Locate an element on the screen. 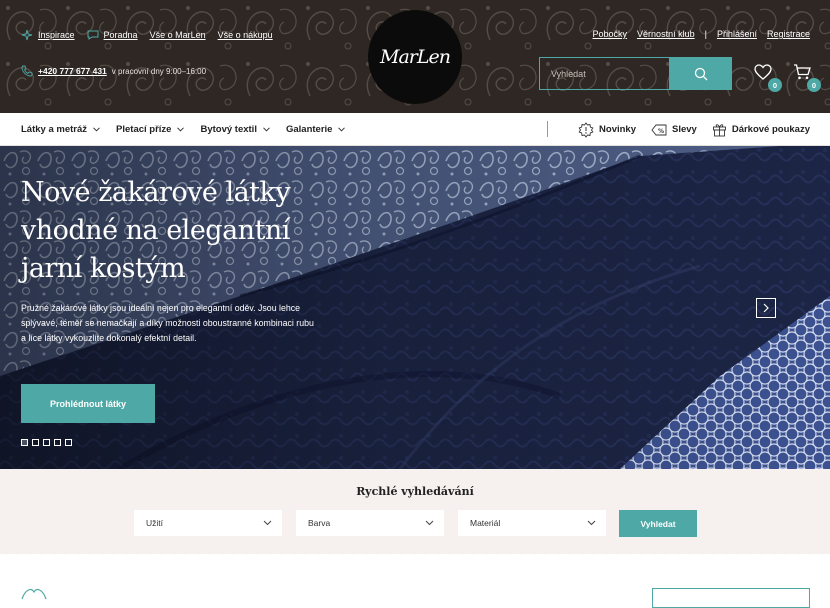 Image resolution: width=830 pixels, height=608 pixels. nav-item-label: Dárkové poukazy is located at coordinates (770, 129).